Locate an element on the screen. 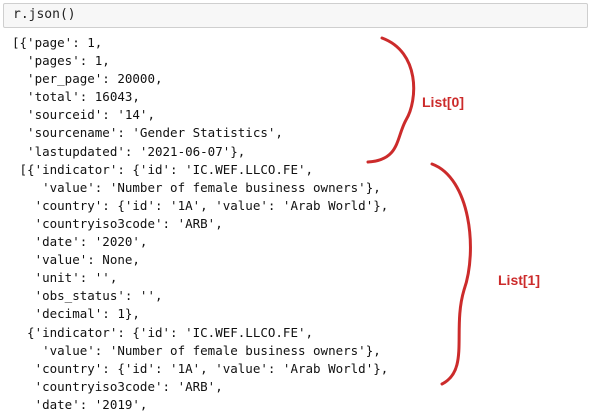 Image resolution: width=592 pixels, height=414 pixels. output-line: 'obs_status': '', is located at coordinates (87, 296).